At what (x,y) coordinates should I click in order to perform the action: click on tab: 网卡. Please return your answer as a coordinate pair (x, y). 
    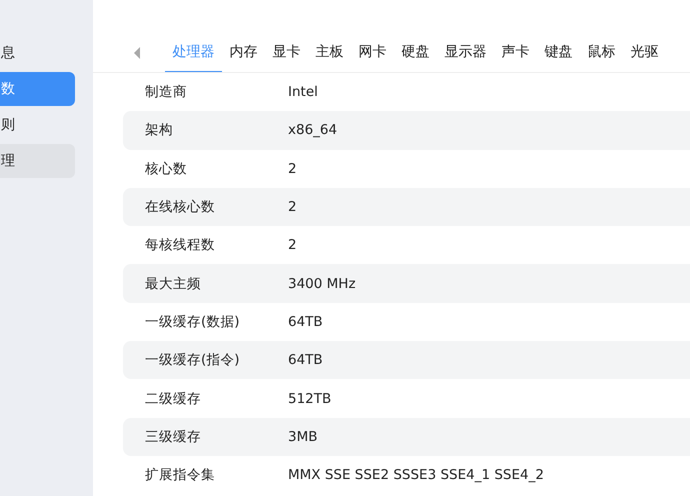
    Looking at the image, I should click on (372, 52).